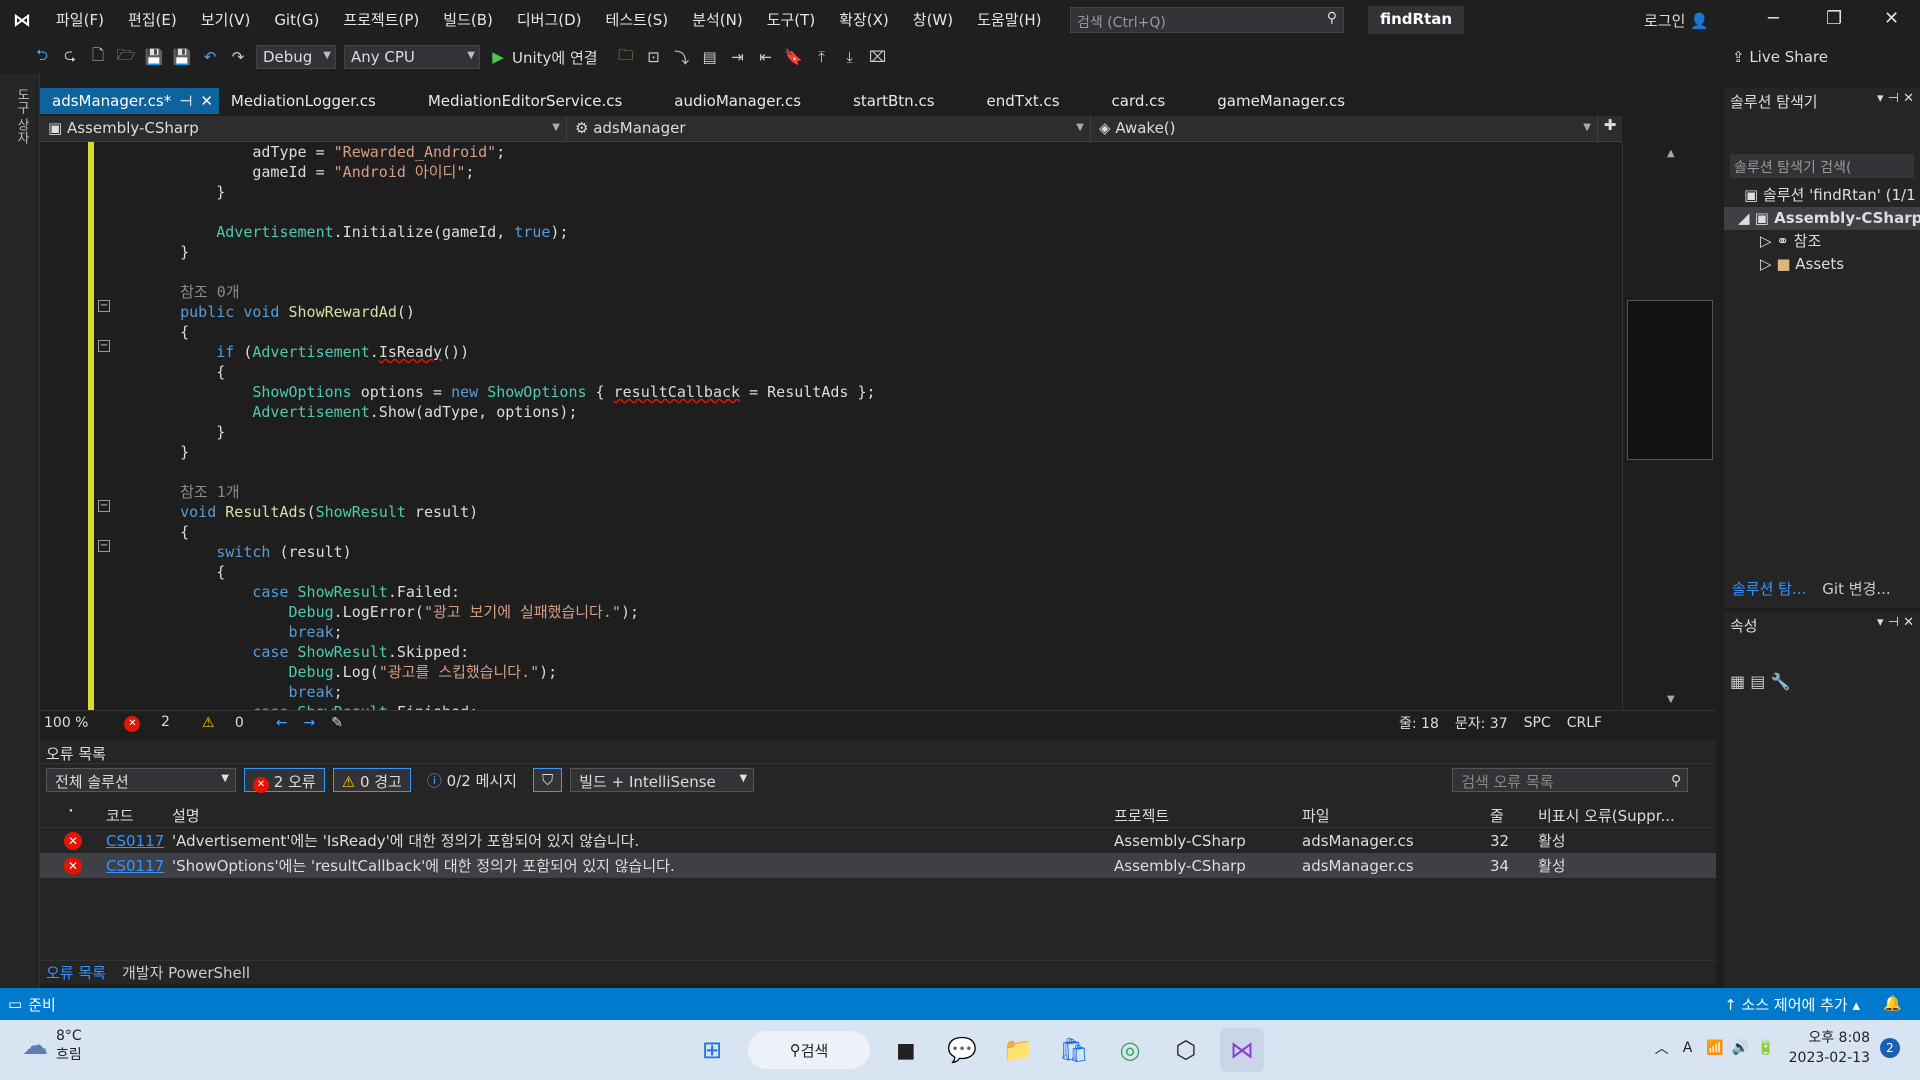 This screenshot has width=1920, height=1080. What do you see at coordinates (1676, 20) in the screenshot?
I see `login-button: 로그인 👤` at bounding box center [1676, 20].